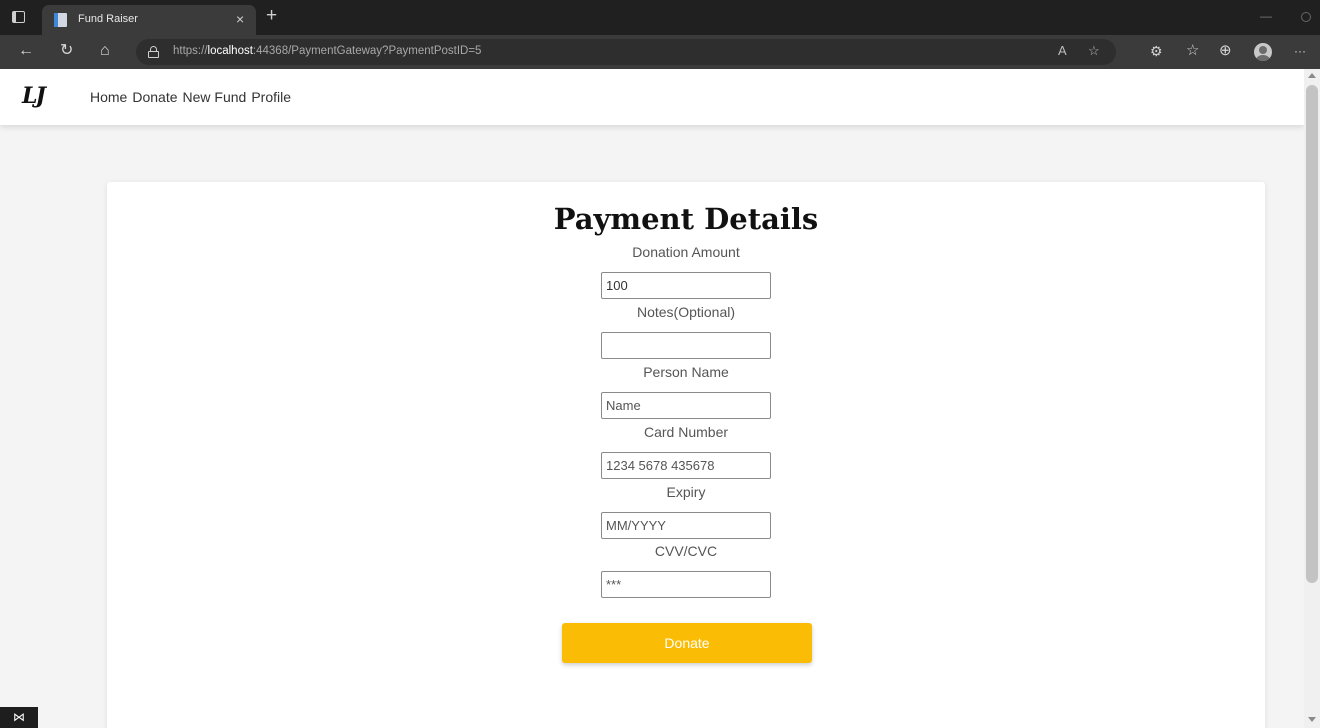 The image size is (1320, 728). I want to click on card-number-label: Card Number, so click(686, 432).